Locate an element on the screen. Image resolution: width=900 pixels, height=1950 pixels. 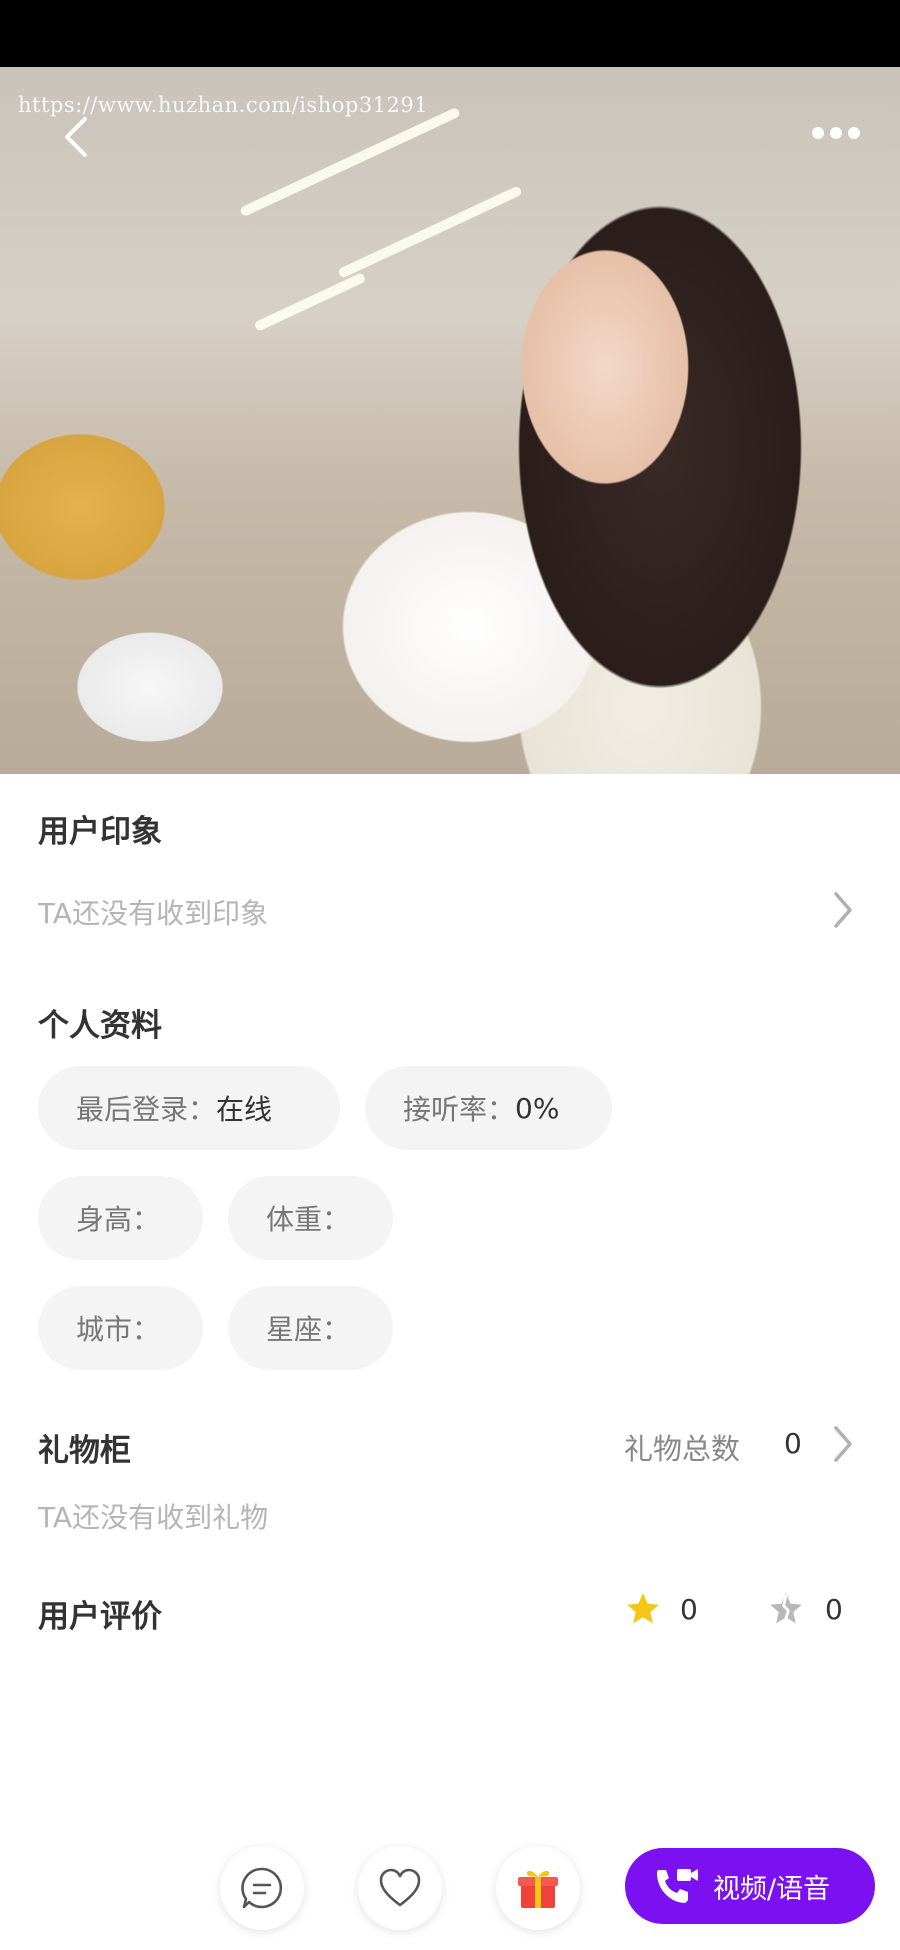
more-options-button is located at coordinates (836, 133).